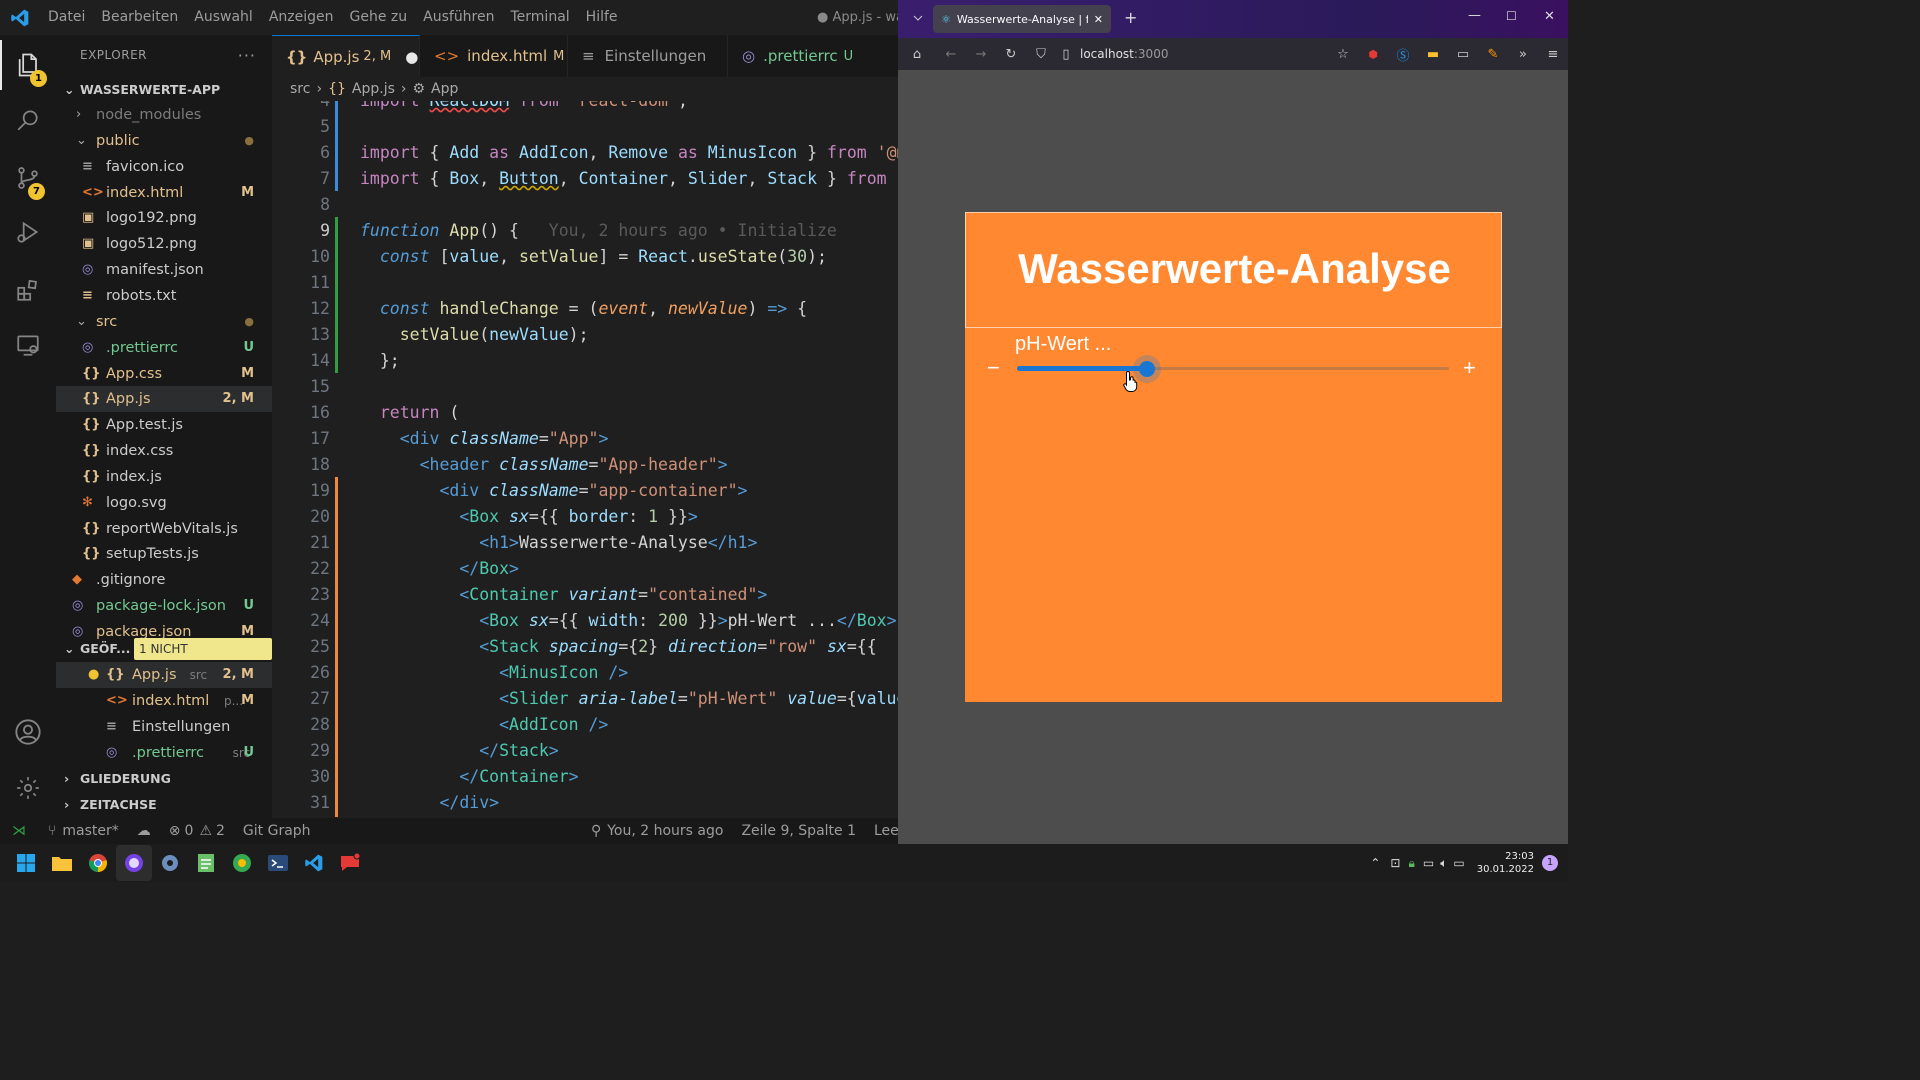 The image size is (1920, 1080). I want to click on explorer-icon: 1, so click(28, 65).